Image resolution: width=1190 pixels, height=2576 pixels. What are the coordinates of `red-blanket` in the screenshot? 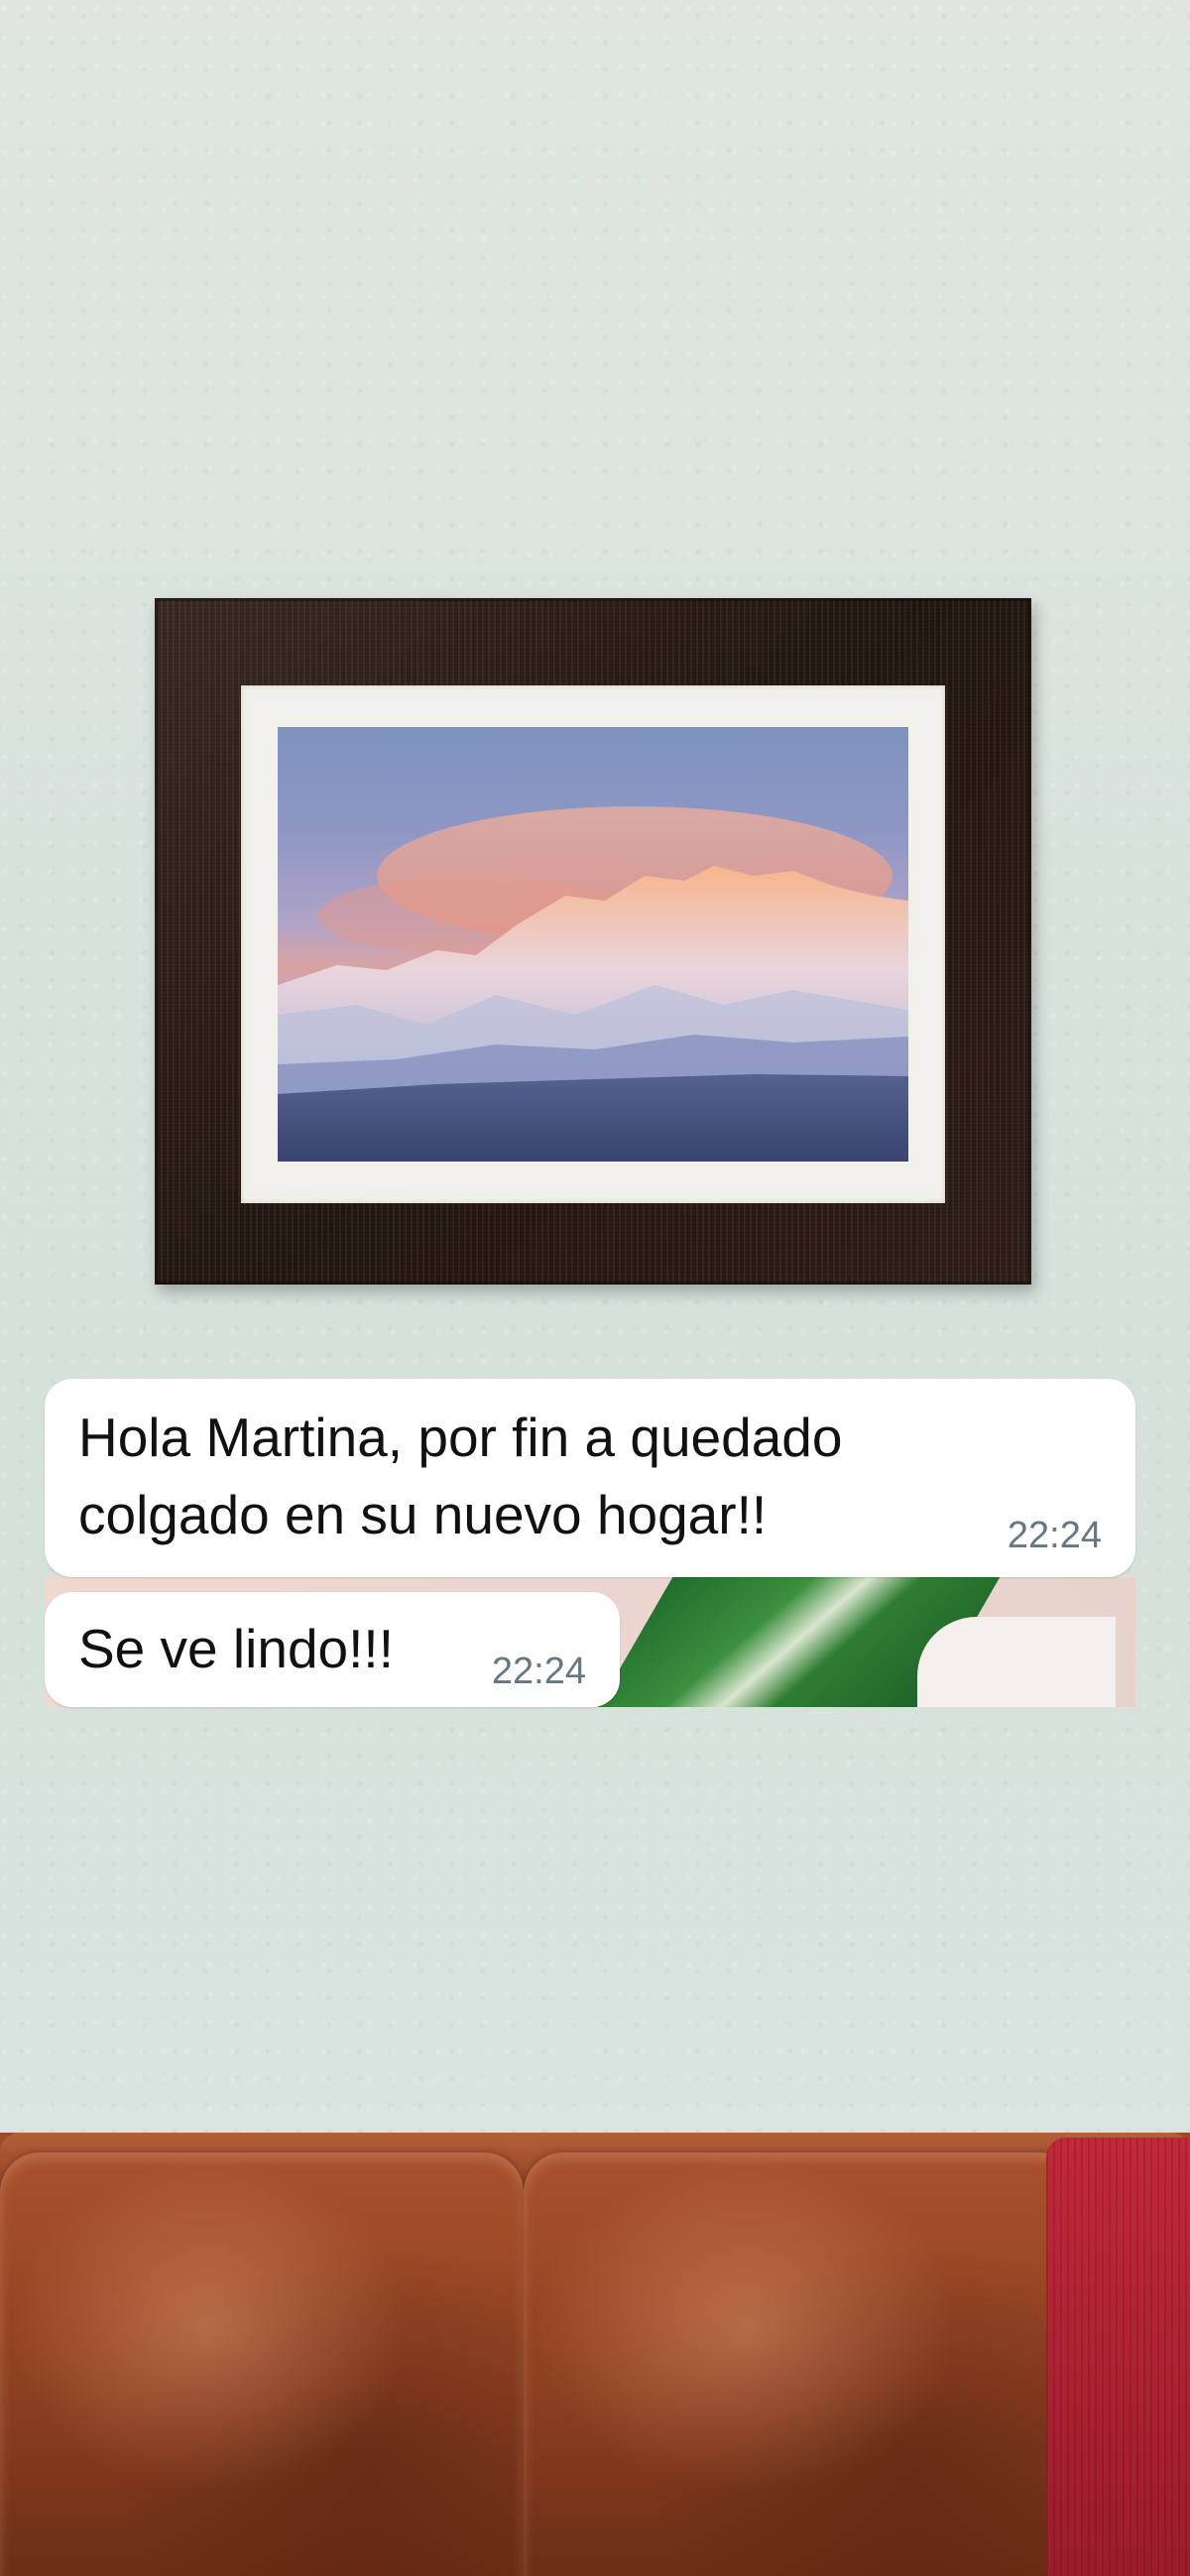 It's located at (1118, 2357).